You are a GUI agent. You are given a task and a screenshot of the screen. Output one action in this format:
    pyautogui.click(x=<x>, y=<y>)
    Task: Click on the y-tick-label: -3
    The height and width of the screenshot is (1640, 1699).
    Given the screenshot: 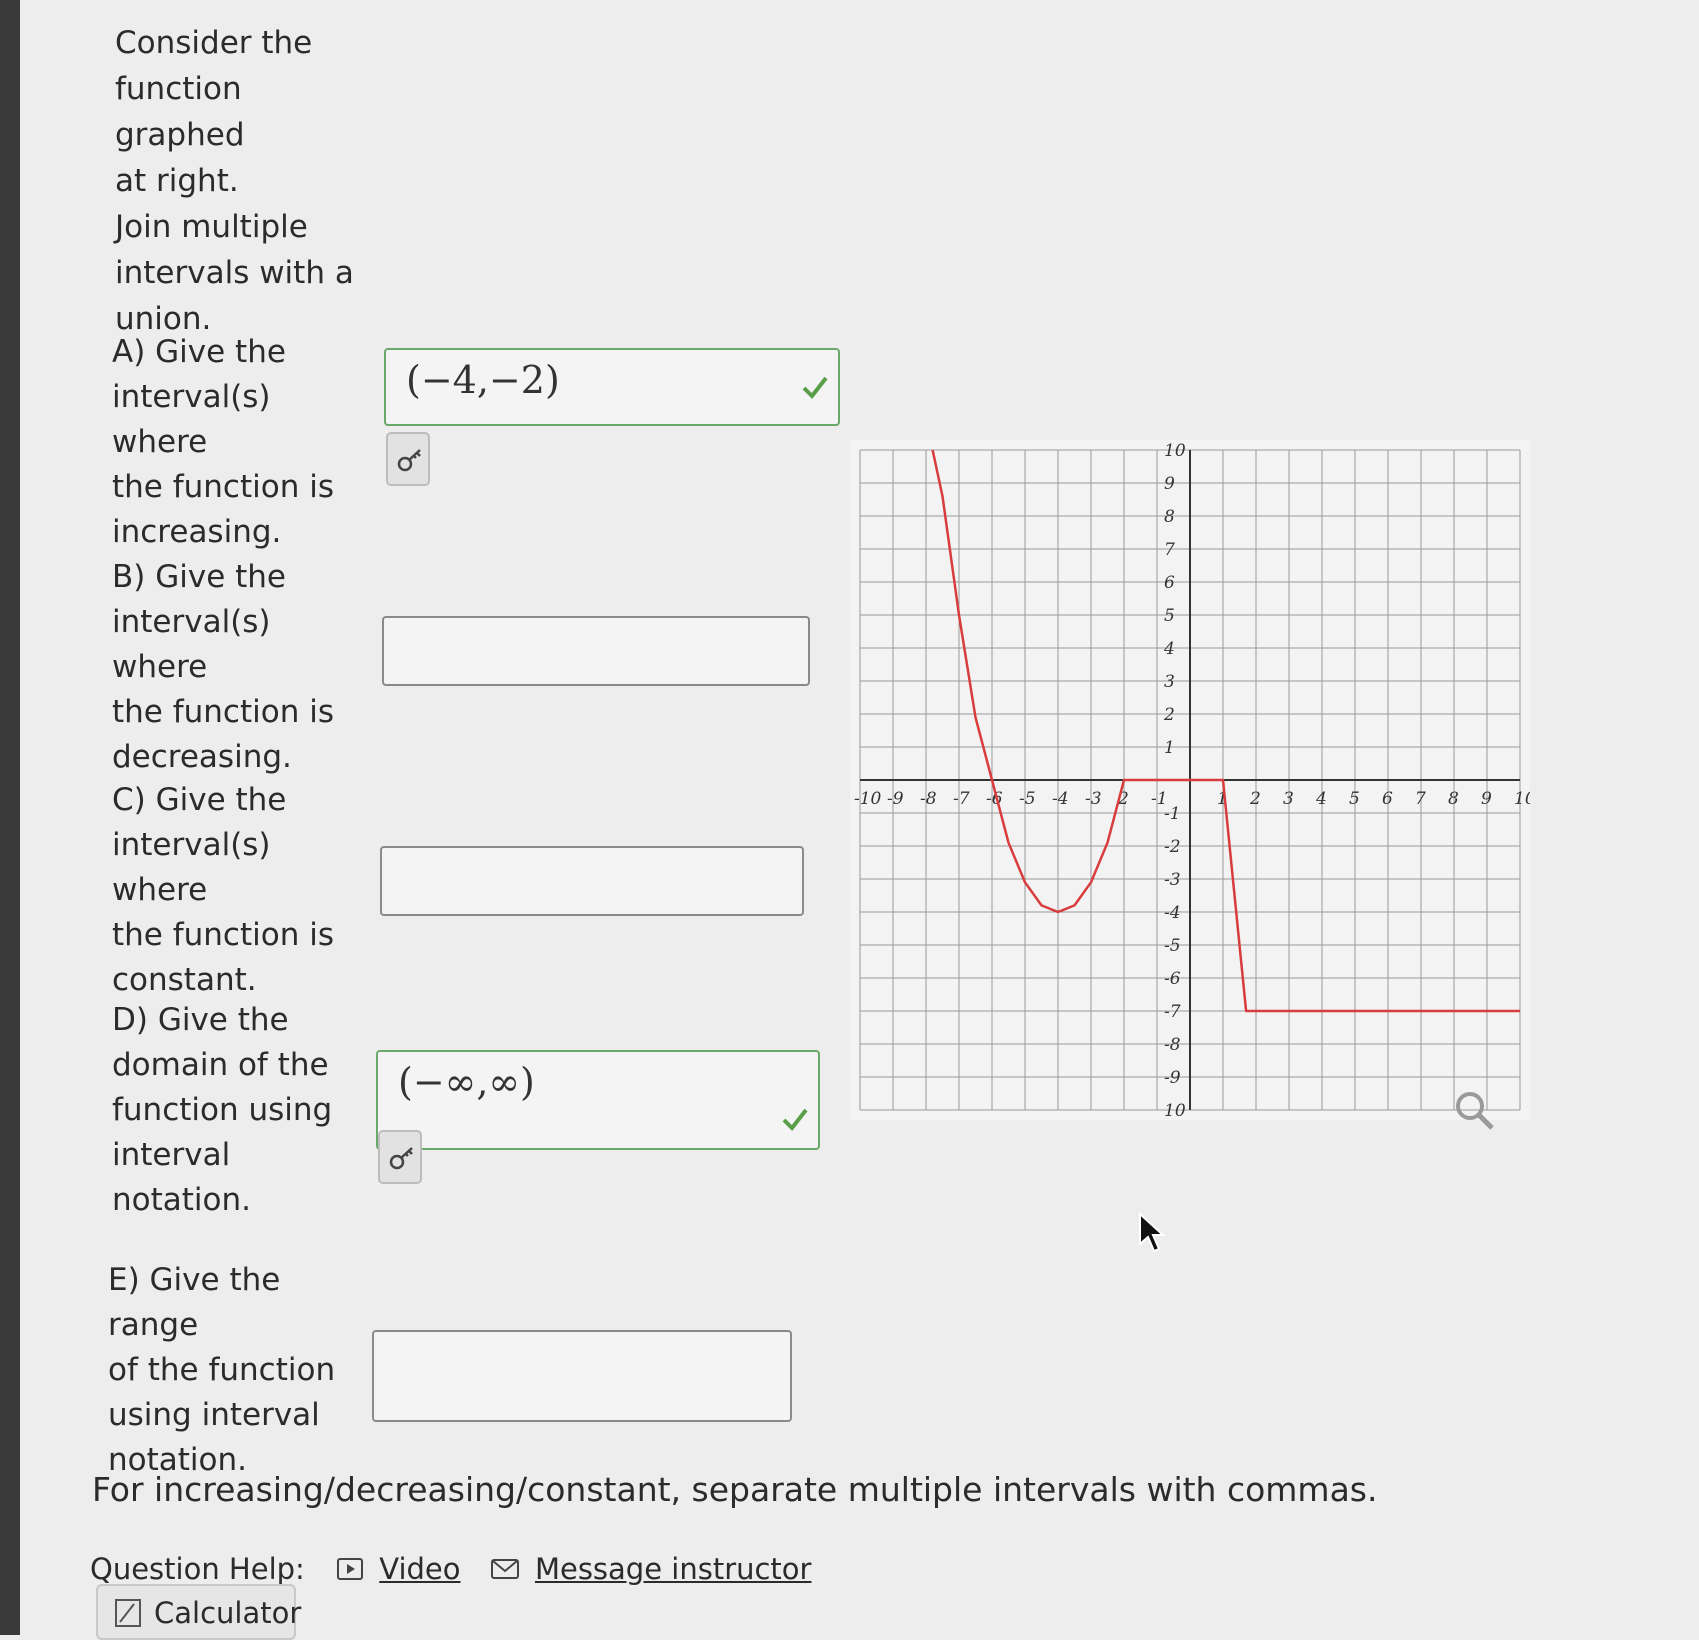 What is the action you would take?
    pyautogui.click(x=1172, y=880)
    